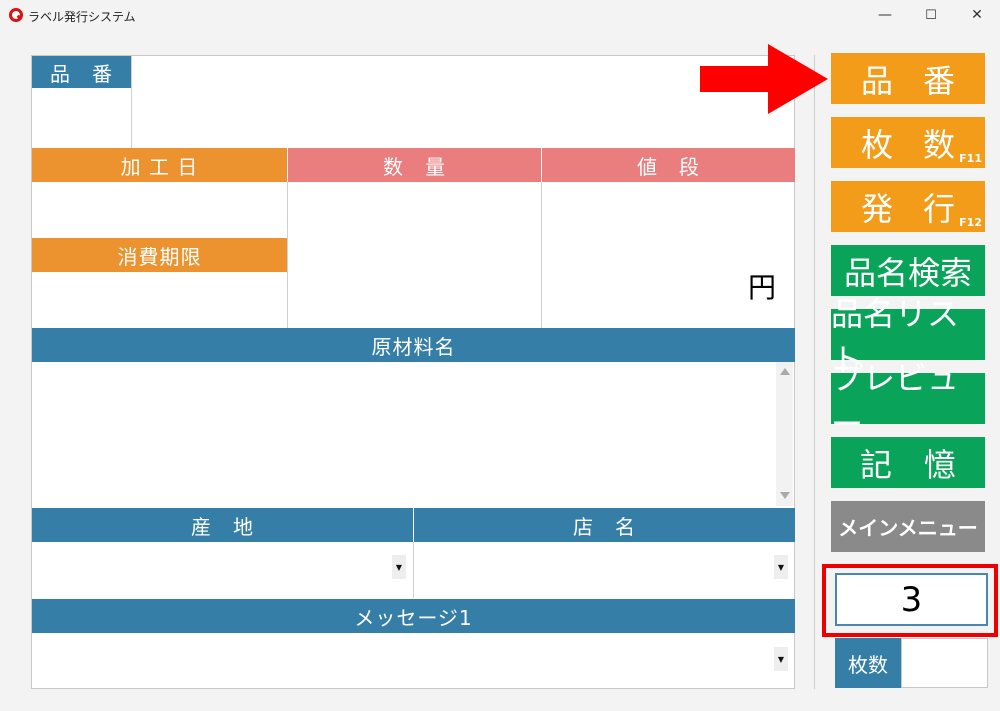 The width and height of the screenshot is (1000, 711). Describe the element at coordinates (977, 15) in the screenshot. I see `close-button: ✕` at that location.